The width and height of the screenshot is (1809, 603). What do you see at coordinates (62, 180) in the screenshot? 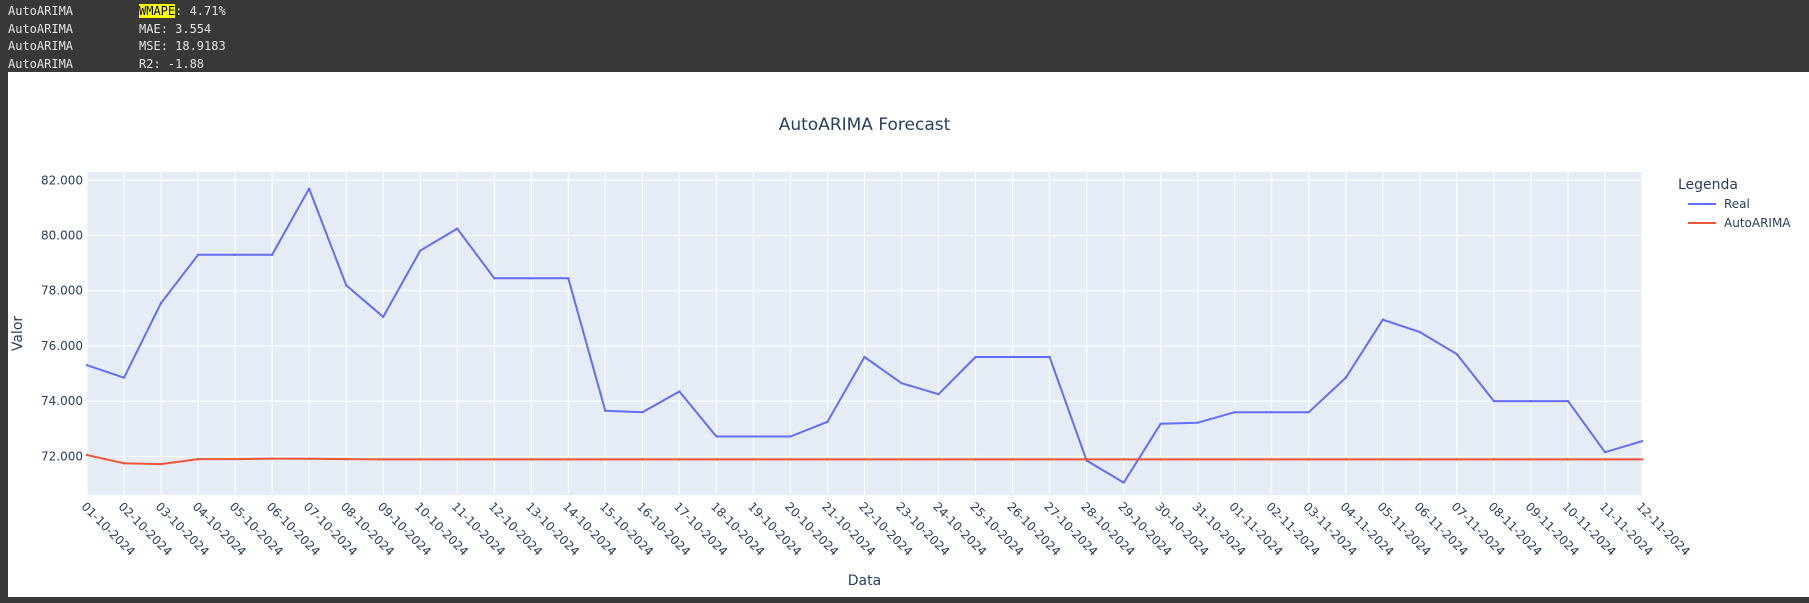
I see `y-tick-label: 82.000` at bounding box center [62, 180].